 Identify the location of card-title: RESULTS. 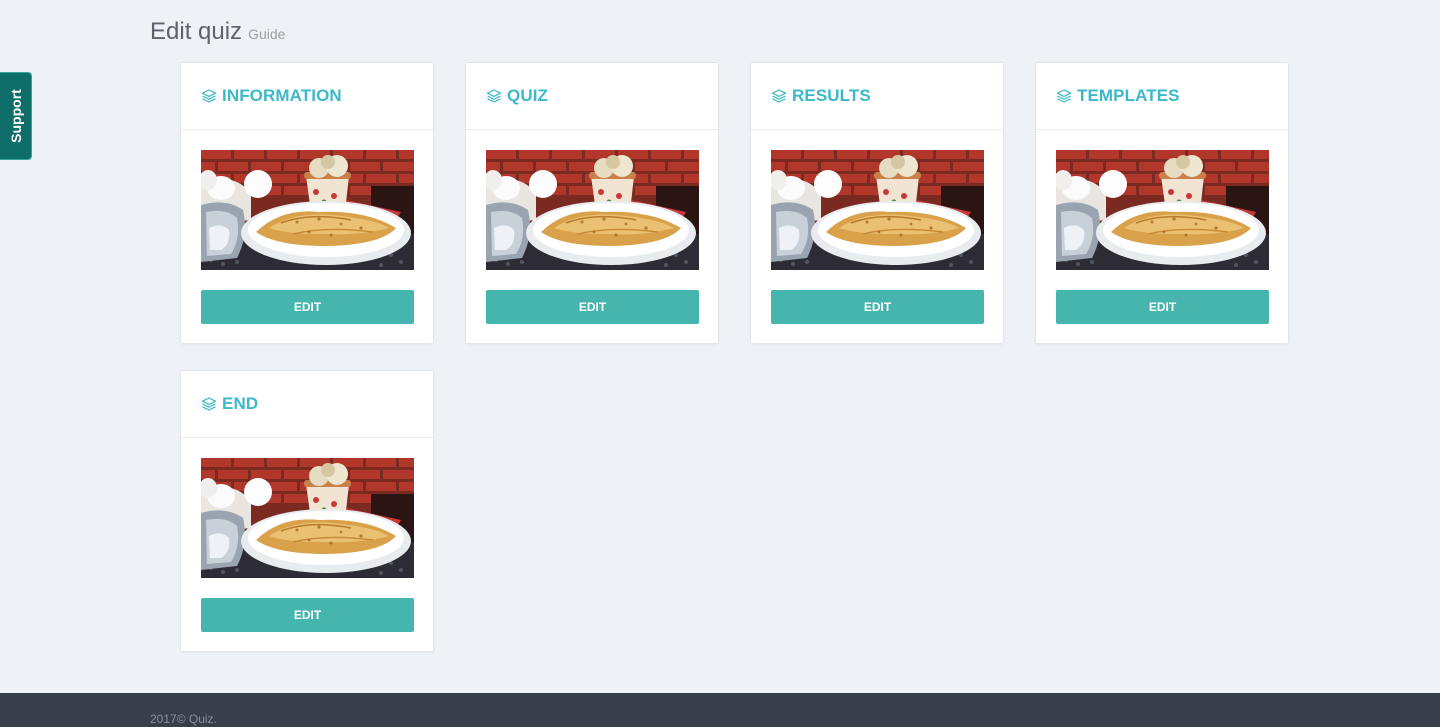
(831, 95).